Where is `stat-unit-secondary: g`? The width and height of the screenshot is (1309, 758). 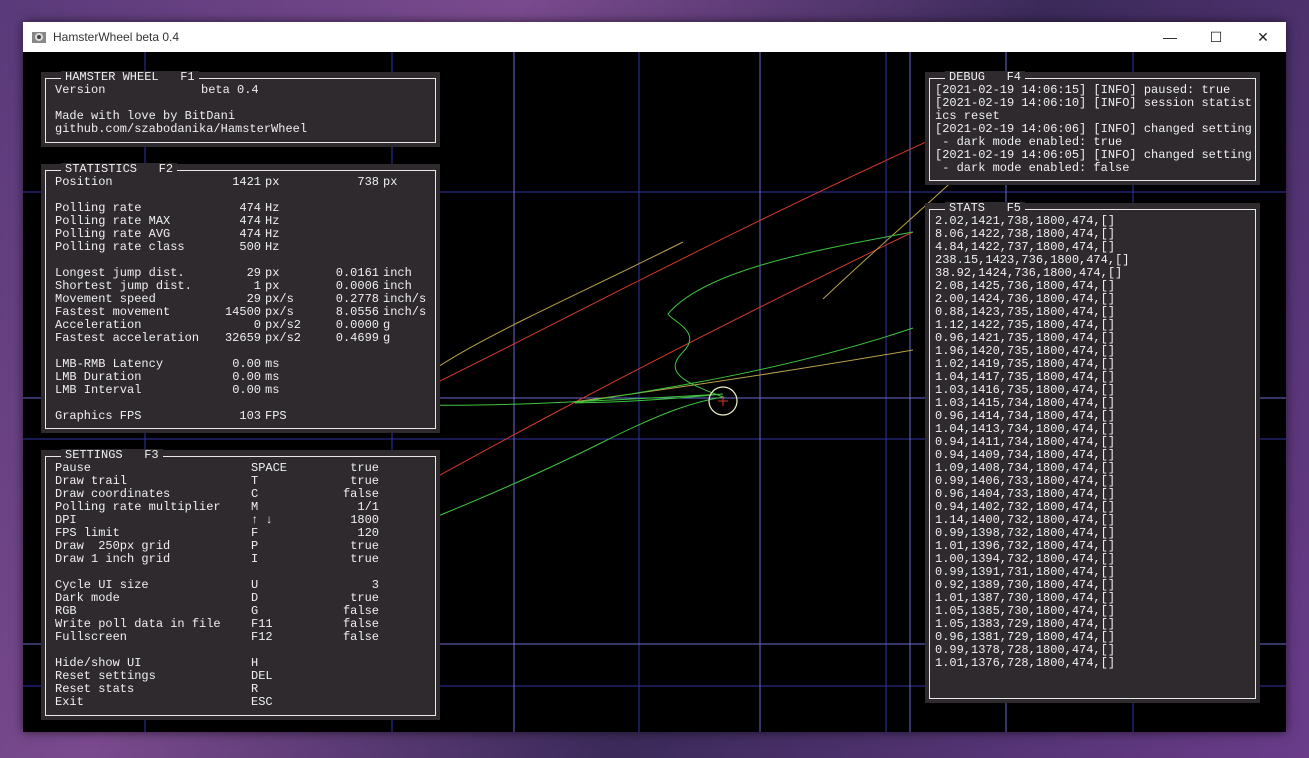
stat-unit-secondary: g is located at coordinates (387, 338).